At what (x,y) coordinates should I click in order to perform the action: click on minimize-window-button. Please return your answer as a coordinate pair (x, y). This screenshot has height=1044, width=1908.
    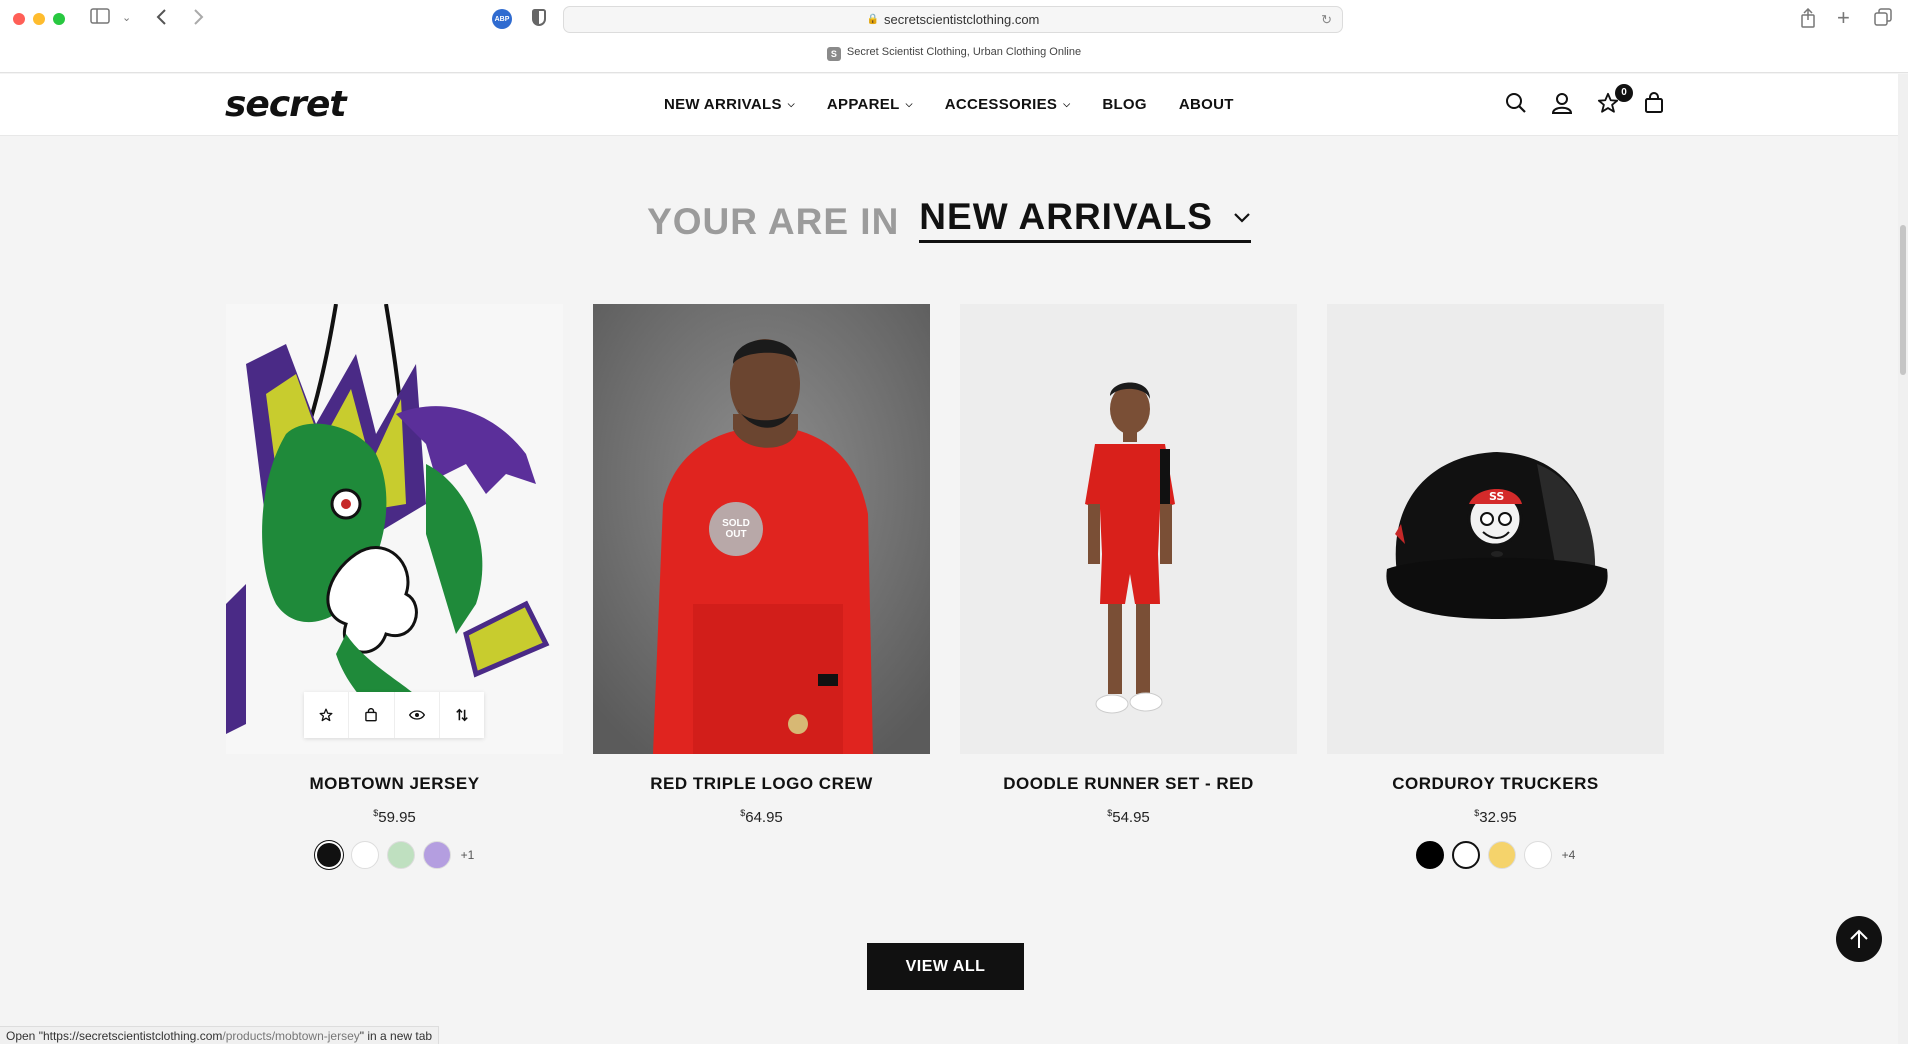
    Looking at the image, I should click on (39, 19).